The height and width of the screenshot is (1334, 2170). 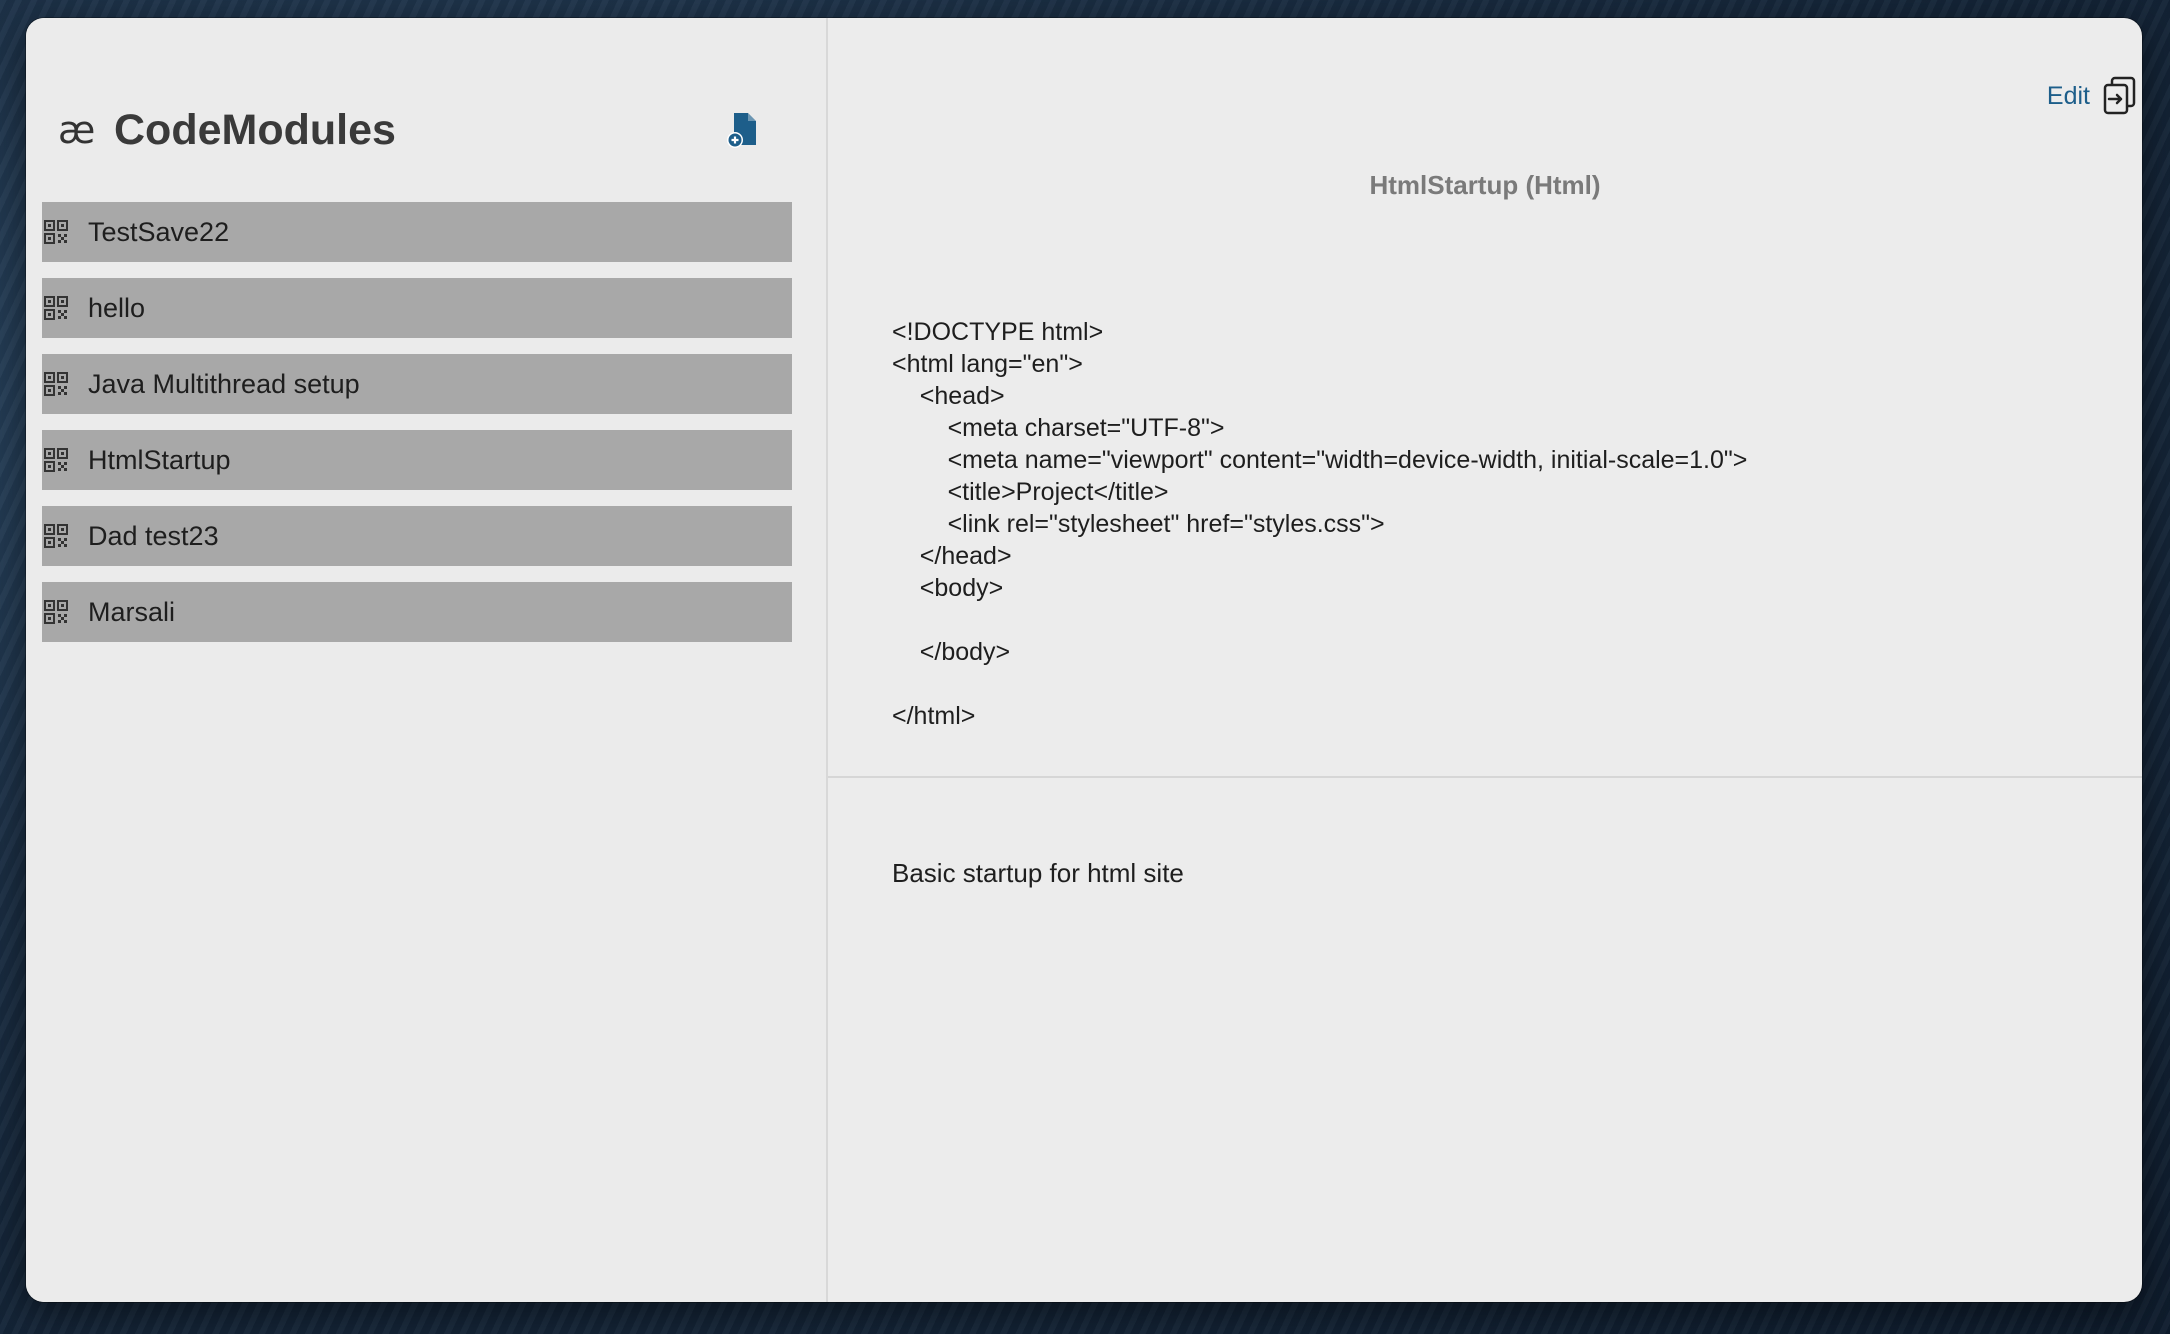 I want to click on new-document-icon, so click(x=741, y=130).